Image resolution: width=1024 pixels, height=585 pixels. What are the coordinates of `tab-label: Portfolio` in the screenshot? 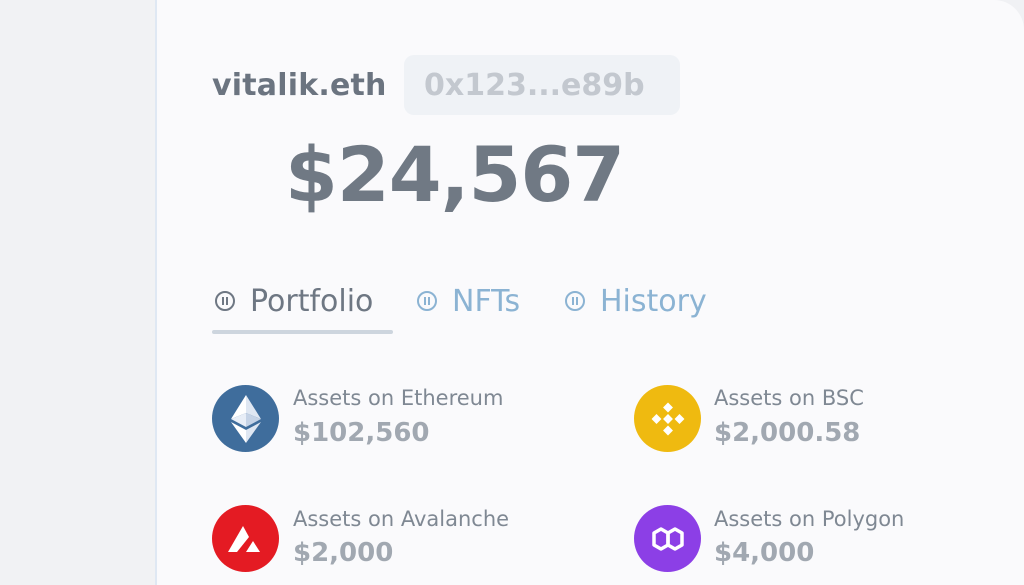 It's located at (312, 301).